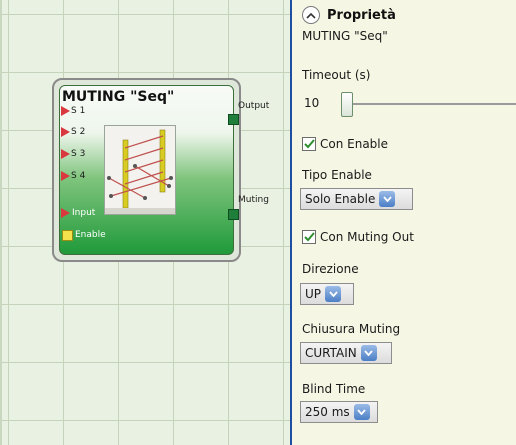  What do you see at coordinates (330, 269) in the screenshot?
I see `direzione-label: Direzione` at bounding box center [330, 269].